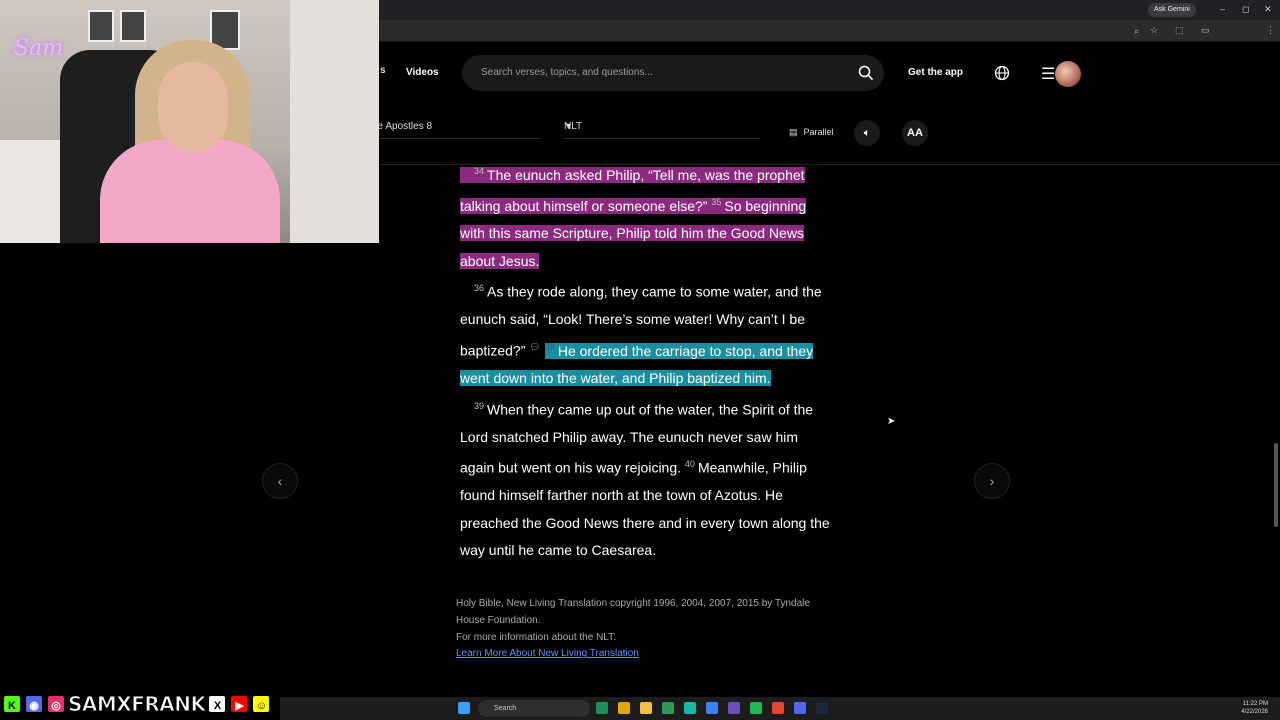  What do you see at coordinates (39, 48) in the screenshot?
I see `streamer-logo: Sam` at bounding box center [39, 48].